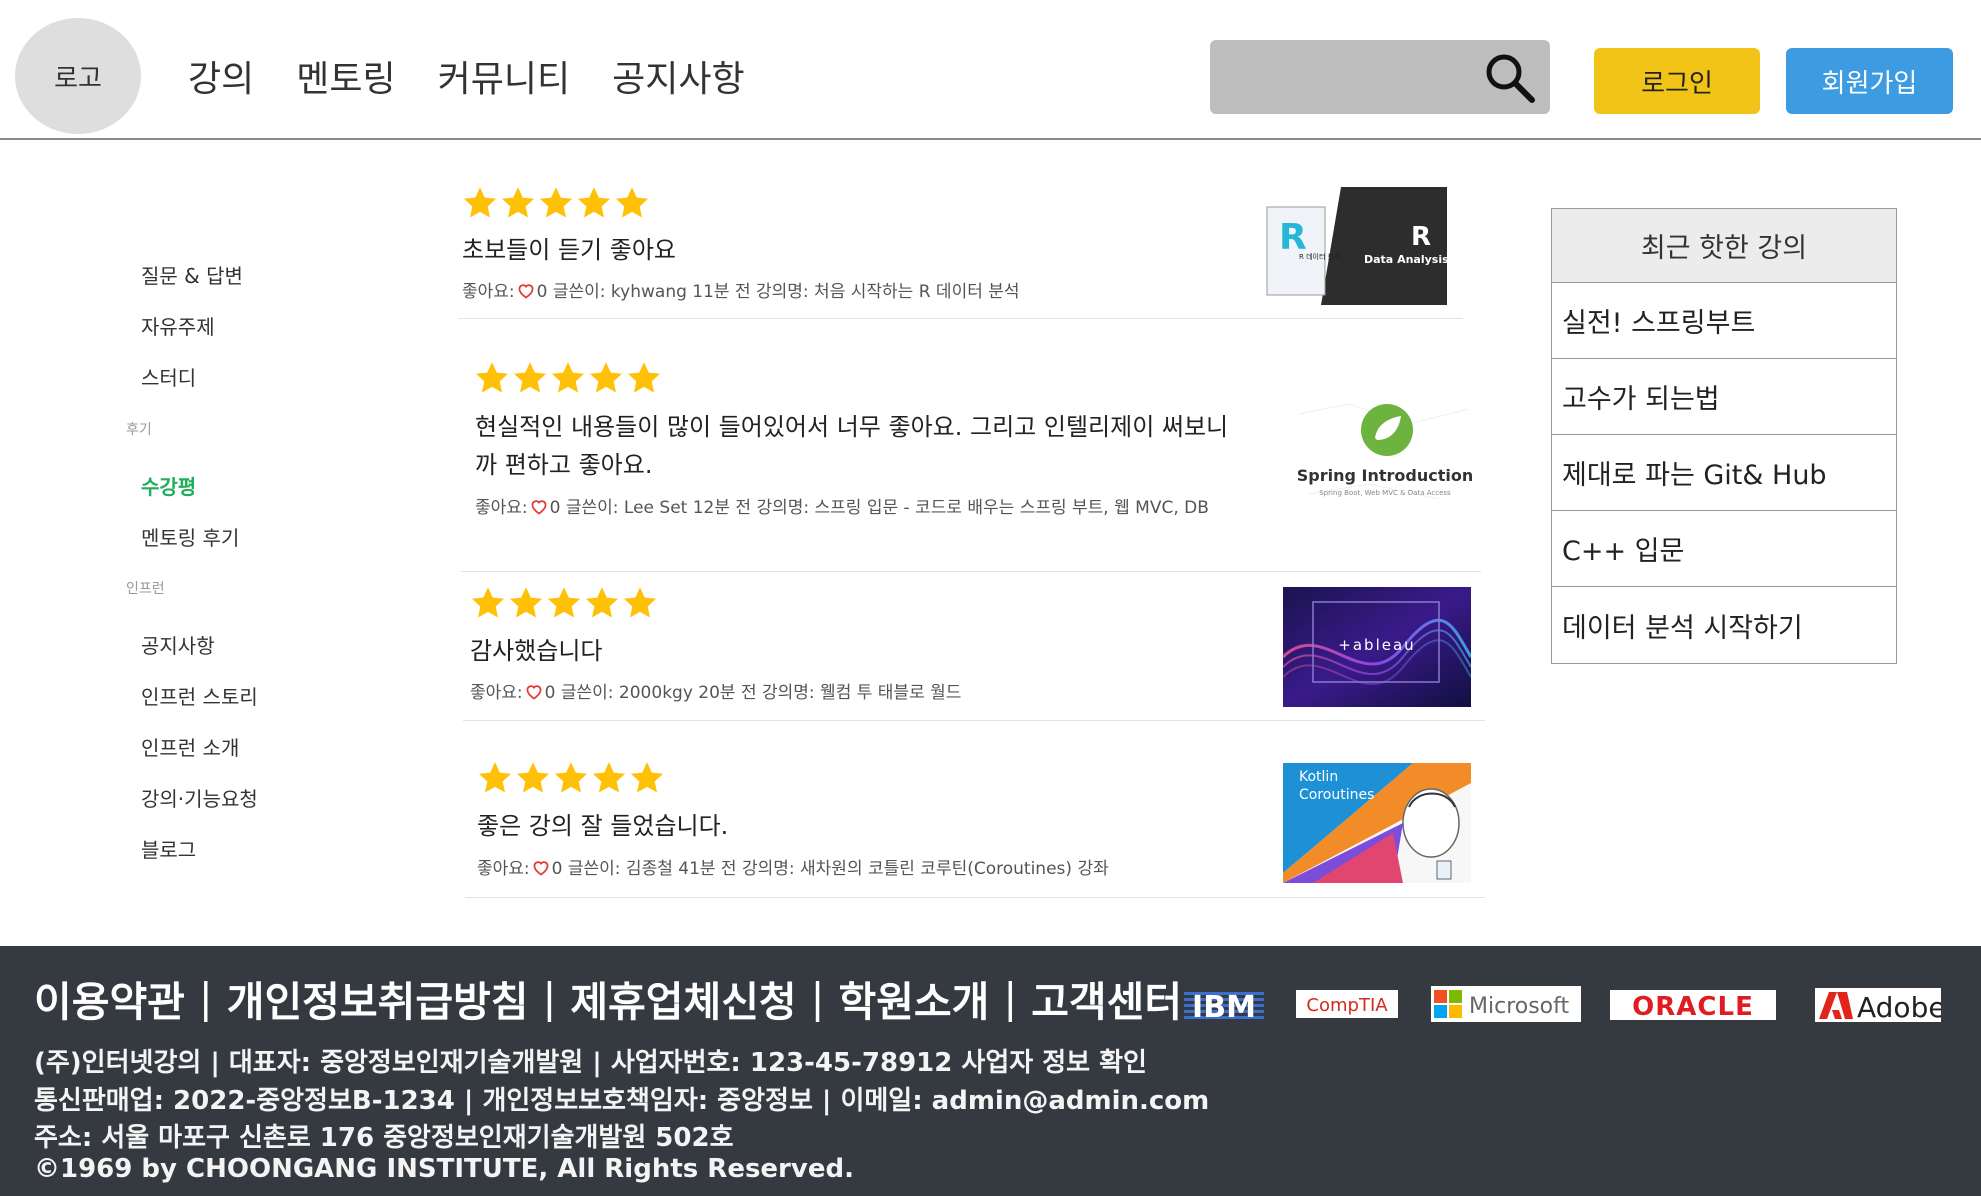  What do you see at coordinates (1106, 998) in the screenshot?
I see `footer-link-support: 고객센터` at bounding box center [1106, 998].